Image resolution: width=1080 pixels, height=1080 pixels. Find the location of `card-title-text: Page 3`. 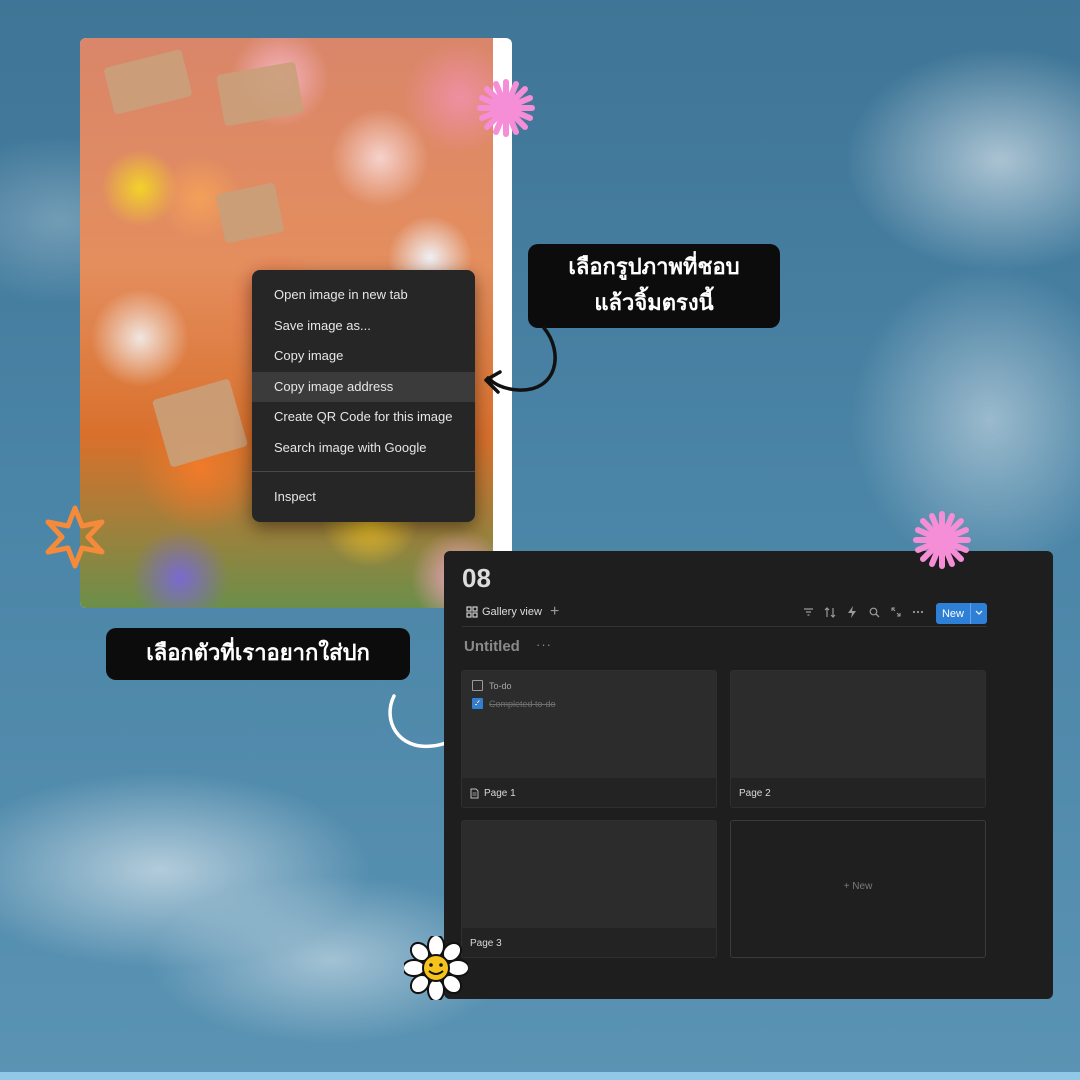

card-title-text: Page 3 is located at coordinates (486, 943).